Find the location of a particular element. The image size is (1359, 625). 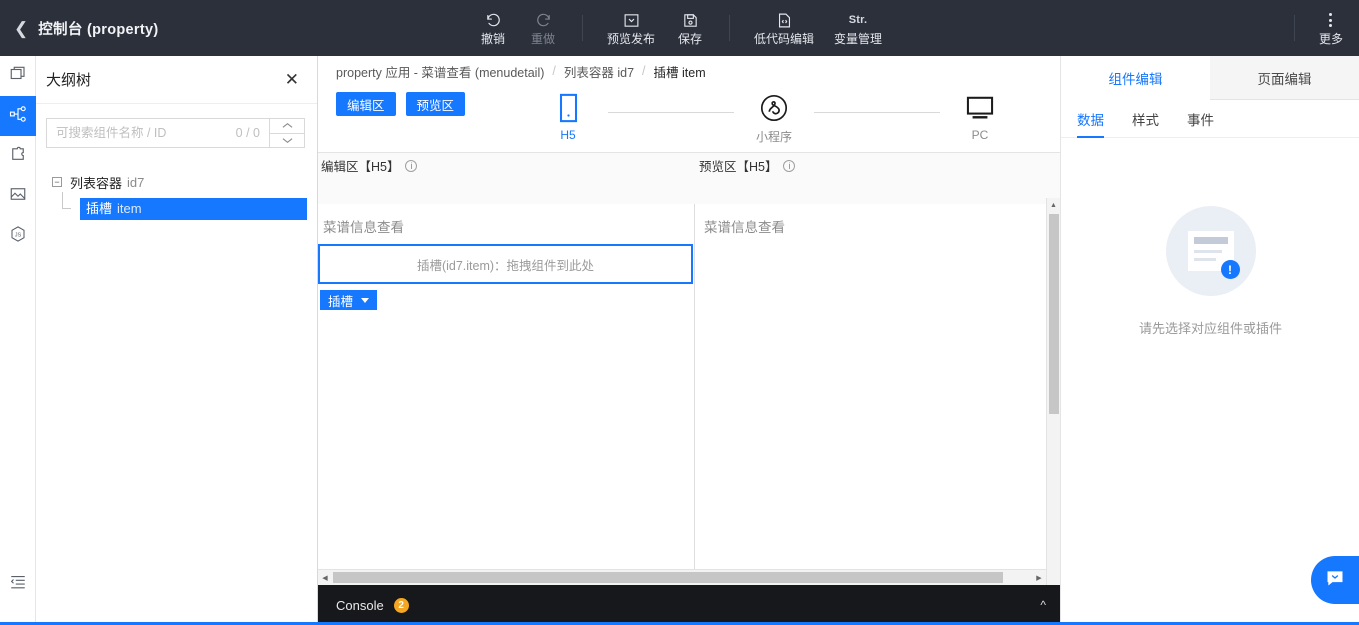

search-box: 0 / 0 is located at coordinates (157, 133).